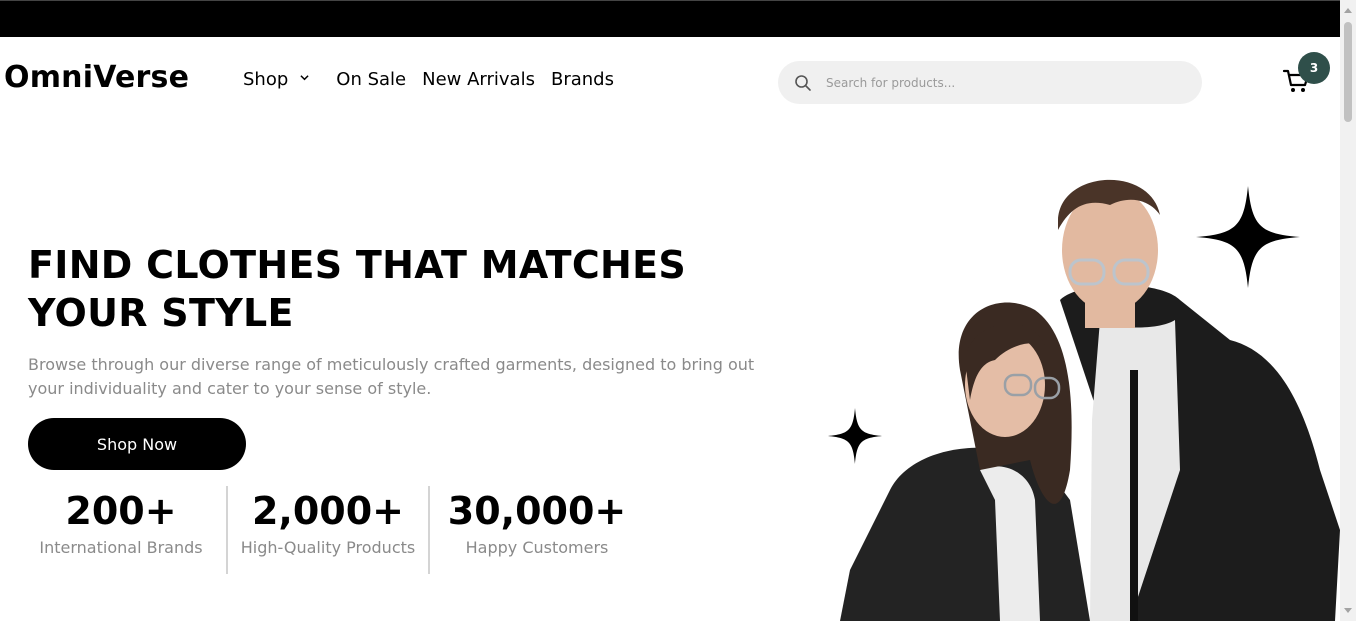 This screenshot has height=621, width=1356. What do you see at coordinates (1348, 610) in the screenshot?
I see `scroll-down-arrow-icon` at bounding box center [1348, 610].